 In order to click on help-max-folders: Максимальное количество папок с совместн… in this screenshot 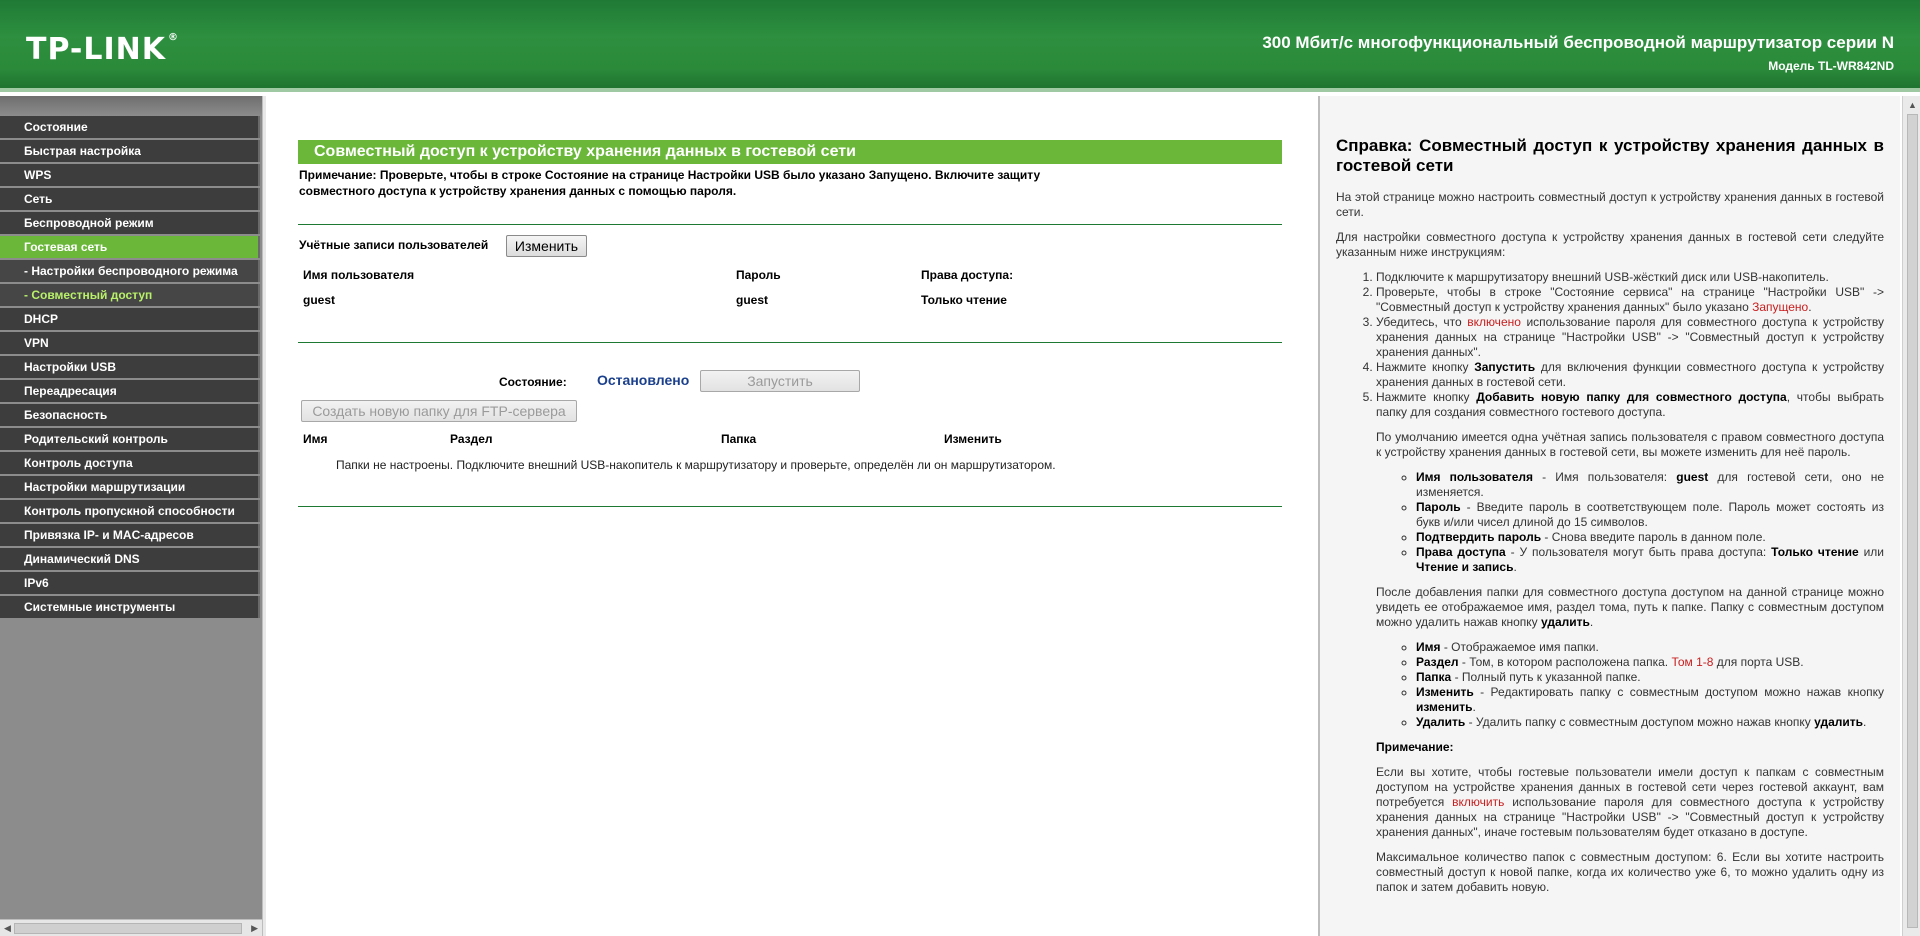, I will do `click(1630, 872)`.